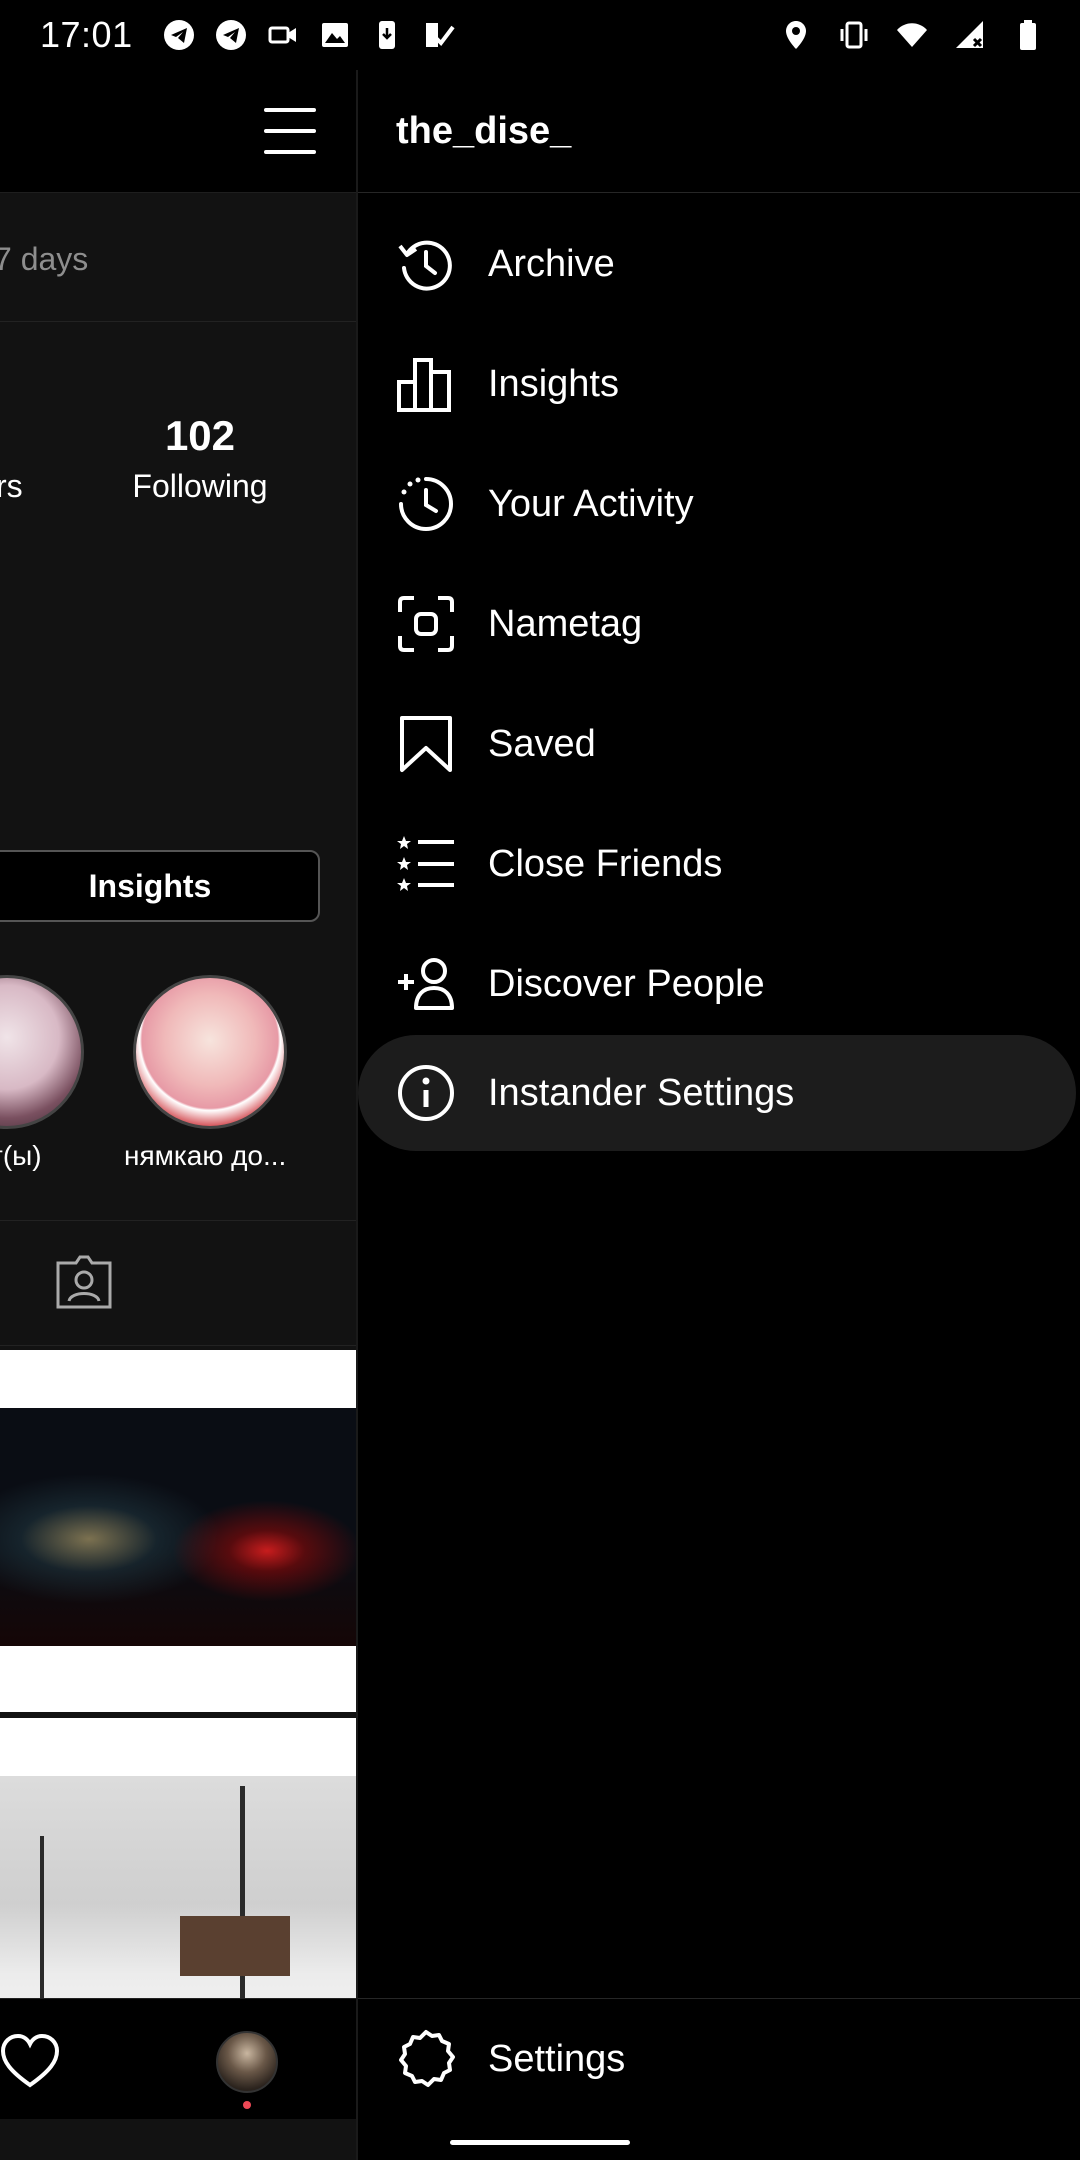 Image resolution: width=1080 pixels, height=2160 pixels. I want to click on menu-item-archive: Archive, so click(719, 264).